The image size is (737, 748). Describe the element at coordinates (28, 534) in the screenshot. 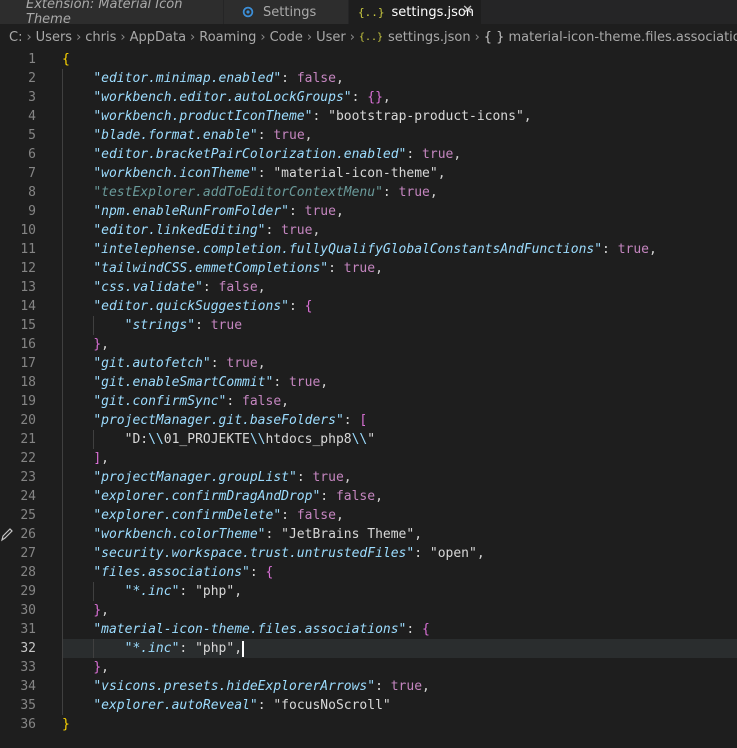

I see `line-number: 26` at that location.